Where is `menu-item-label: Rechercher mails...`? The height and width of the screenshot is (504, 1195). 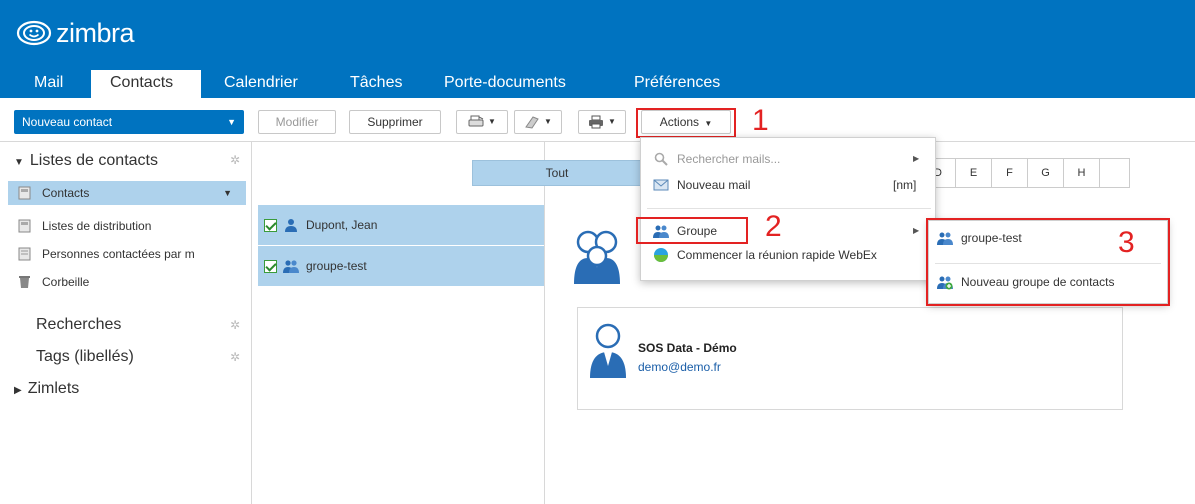 menu-item-label: Rechercher mails... is located at coordinates (729, 159).